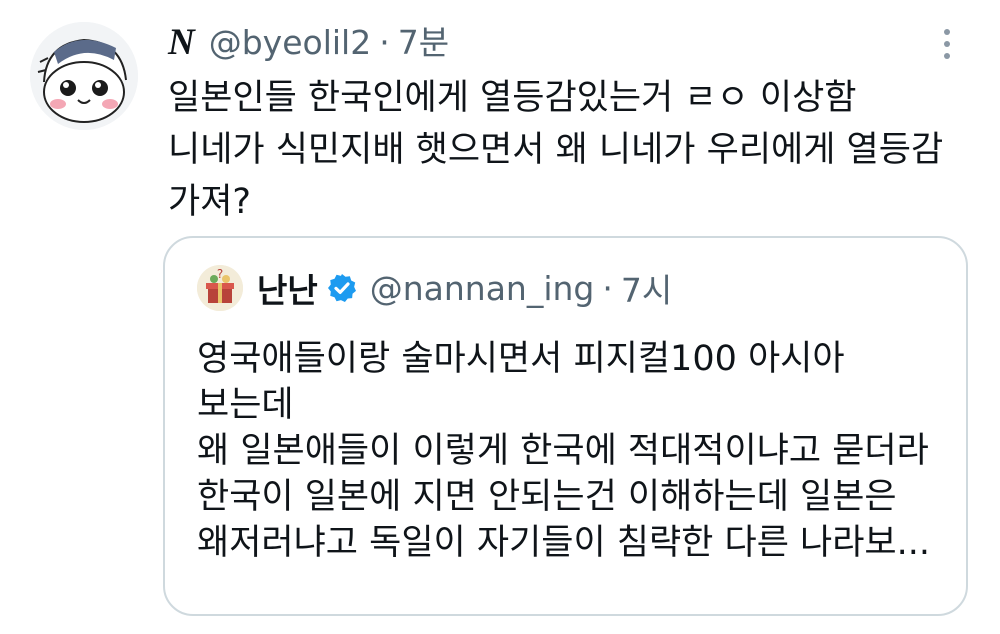 The height and width of the screenshot is (634, 1000). I want to click on quoted-author-avatar: ?, so click(220, 288).